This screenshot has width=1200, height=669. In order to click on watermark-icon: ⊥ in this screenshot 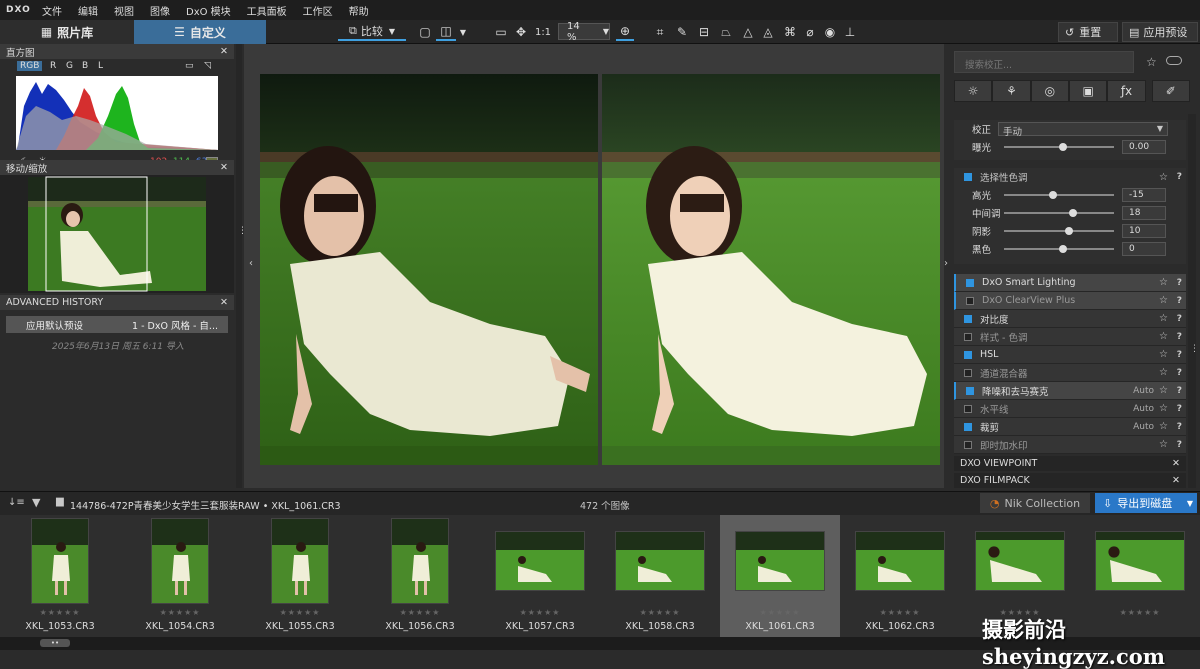, I will do `click(850, 32)`.